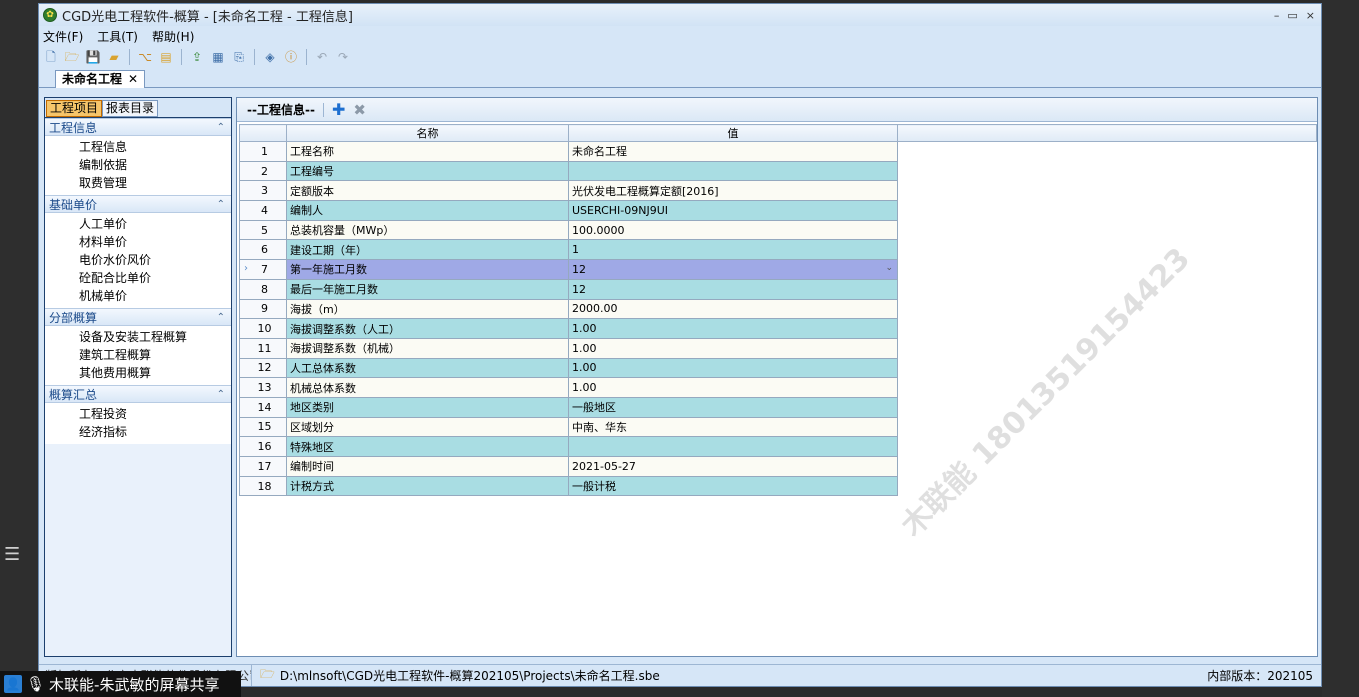 The image size is (1359, 697). I want to click on close-tab-icon: ✕, so click(133, 79).